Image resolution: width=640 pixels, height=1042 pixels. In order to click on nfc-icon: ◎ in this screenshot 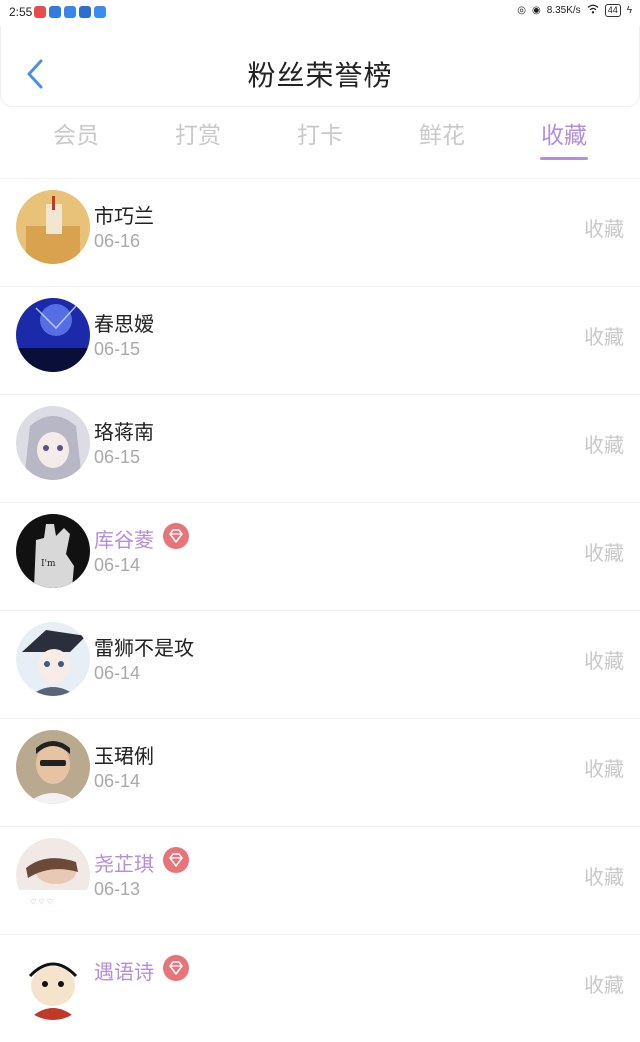, I will do `click(522, 10)`.